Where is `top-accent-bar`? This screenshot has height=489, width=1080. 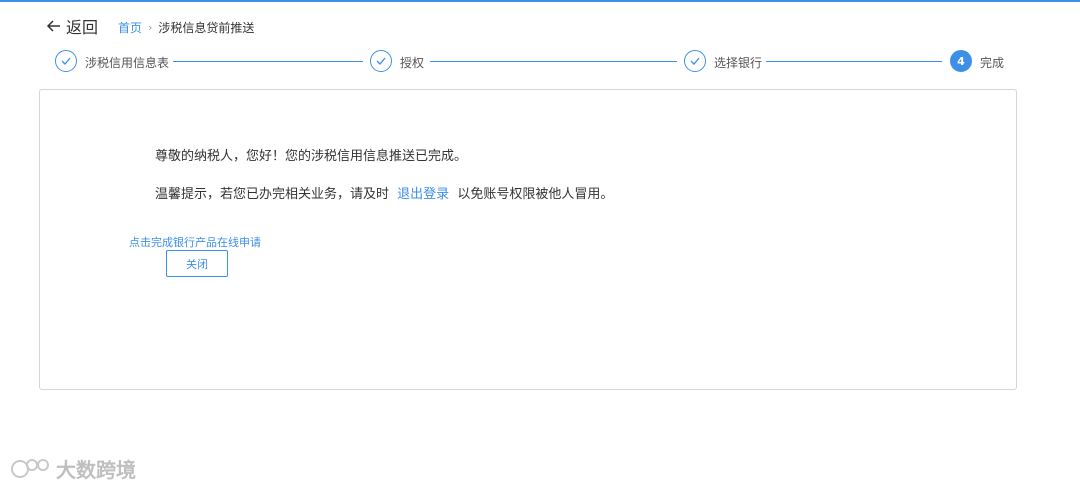 top-accent-bar is located at coordinates (540, 1).